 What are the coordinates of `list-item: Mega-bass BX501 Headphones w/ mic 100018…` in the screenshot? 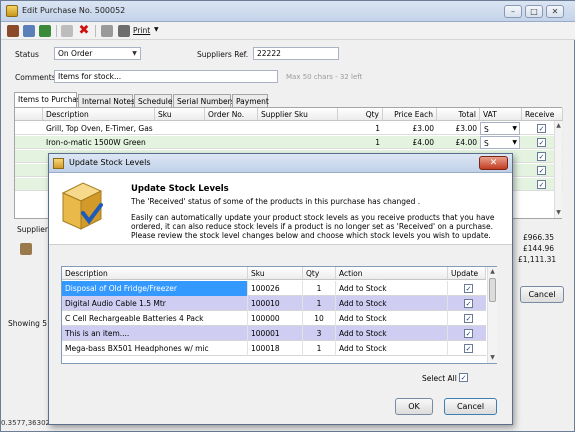 It's located at (274, 348).